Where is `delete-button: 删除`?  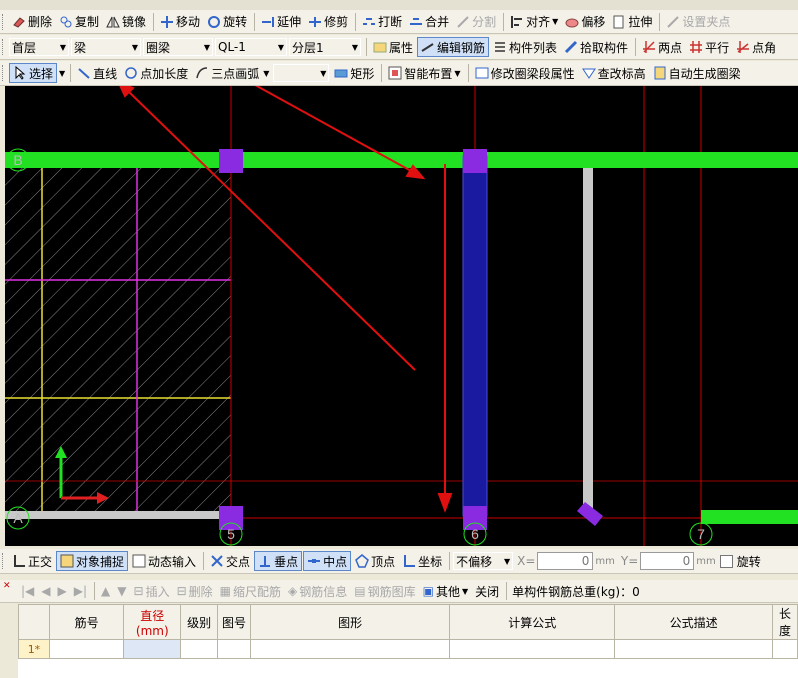
delete-button: 删除 is located at coordinates (32, 22).